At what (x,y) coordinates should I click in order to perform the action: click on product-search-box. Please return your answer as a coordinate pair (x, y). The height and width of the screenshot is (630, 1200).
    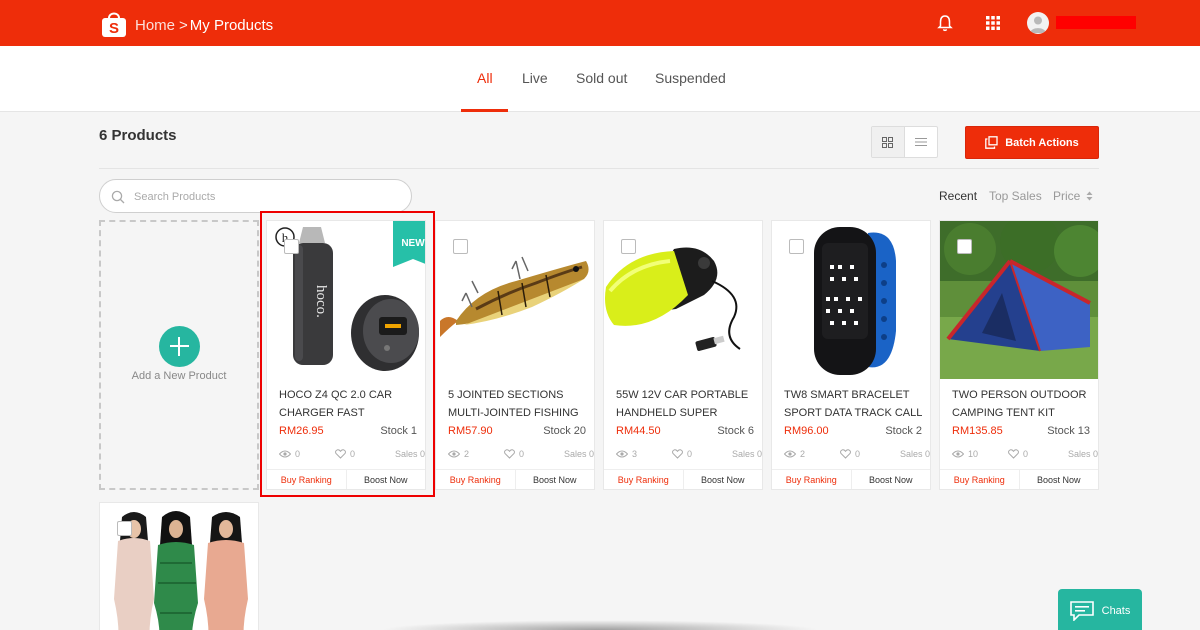
    Looking at the image, I should click on (255, 196).